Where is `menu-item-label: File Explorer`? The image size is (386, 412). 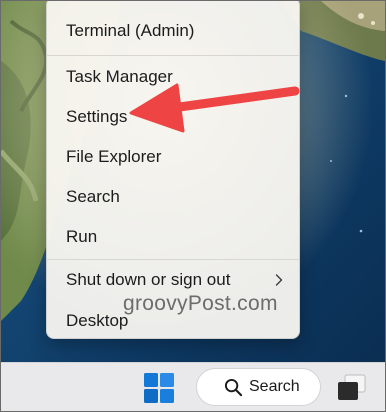
menu-item-label: File Explorer is located at coordinates (114, 156).